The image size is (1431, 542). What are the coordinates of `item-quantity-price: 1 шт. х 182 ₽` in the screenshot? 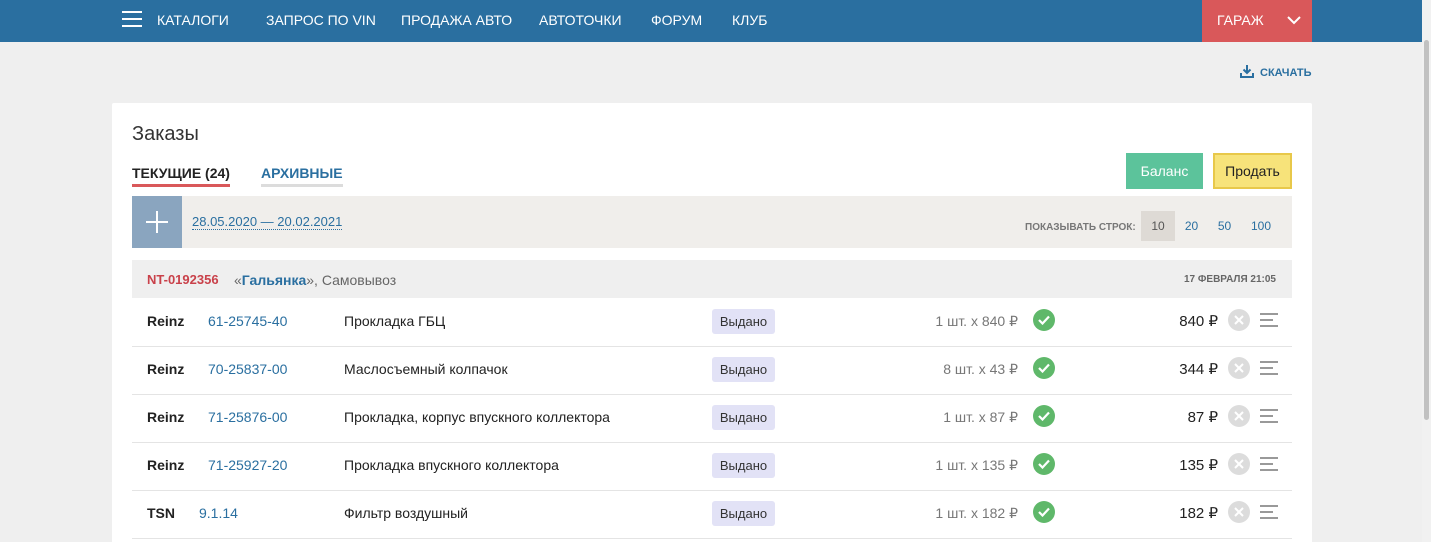 It's located at (976, 513).